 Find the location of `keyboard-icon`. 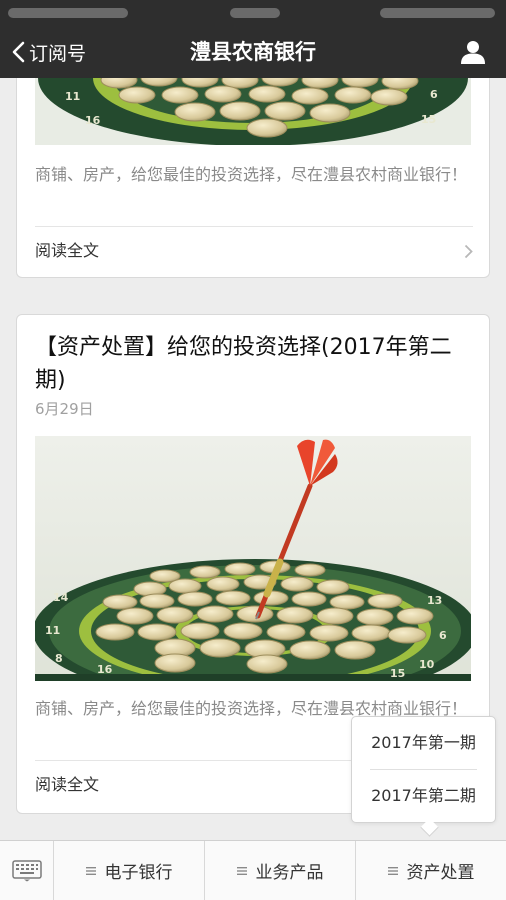

keyboard-icon is located at coordinates (26, 870).